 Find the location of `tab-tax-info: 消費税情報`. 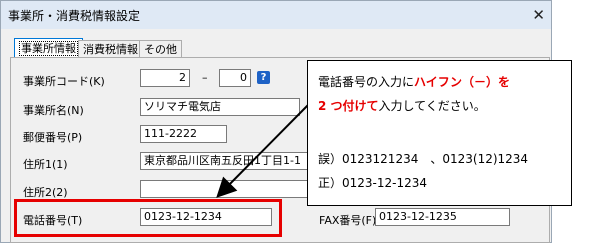

tab-tax-info: 消費税情報 is located at coordinates (110, 48).